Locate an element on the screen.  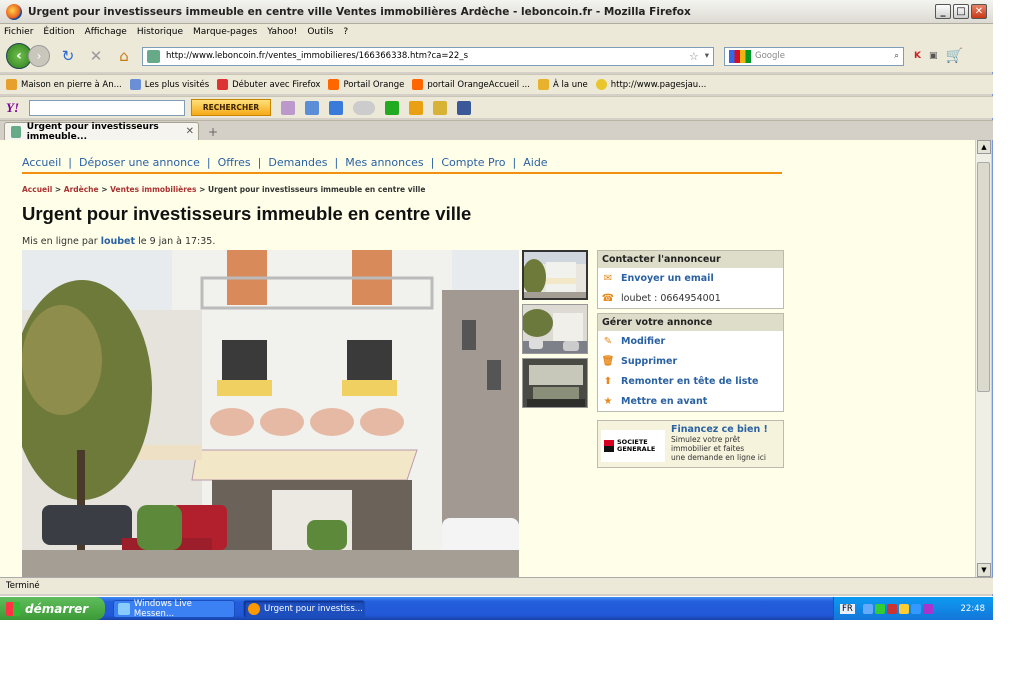
bump-link: ⬆ Remonter en tête de liste is located at coordinates (690, 381).